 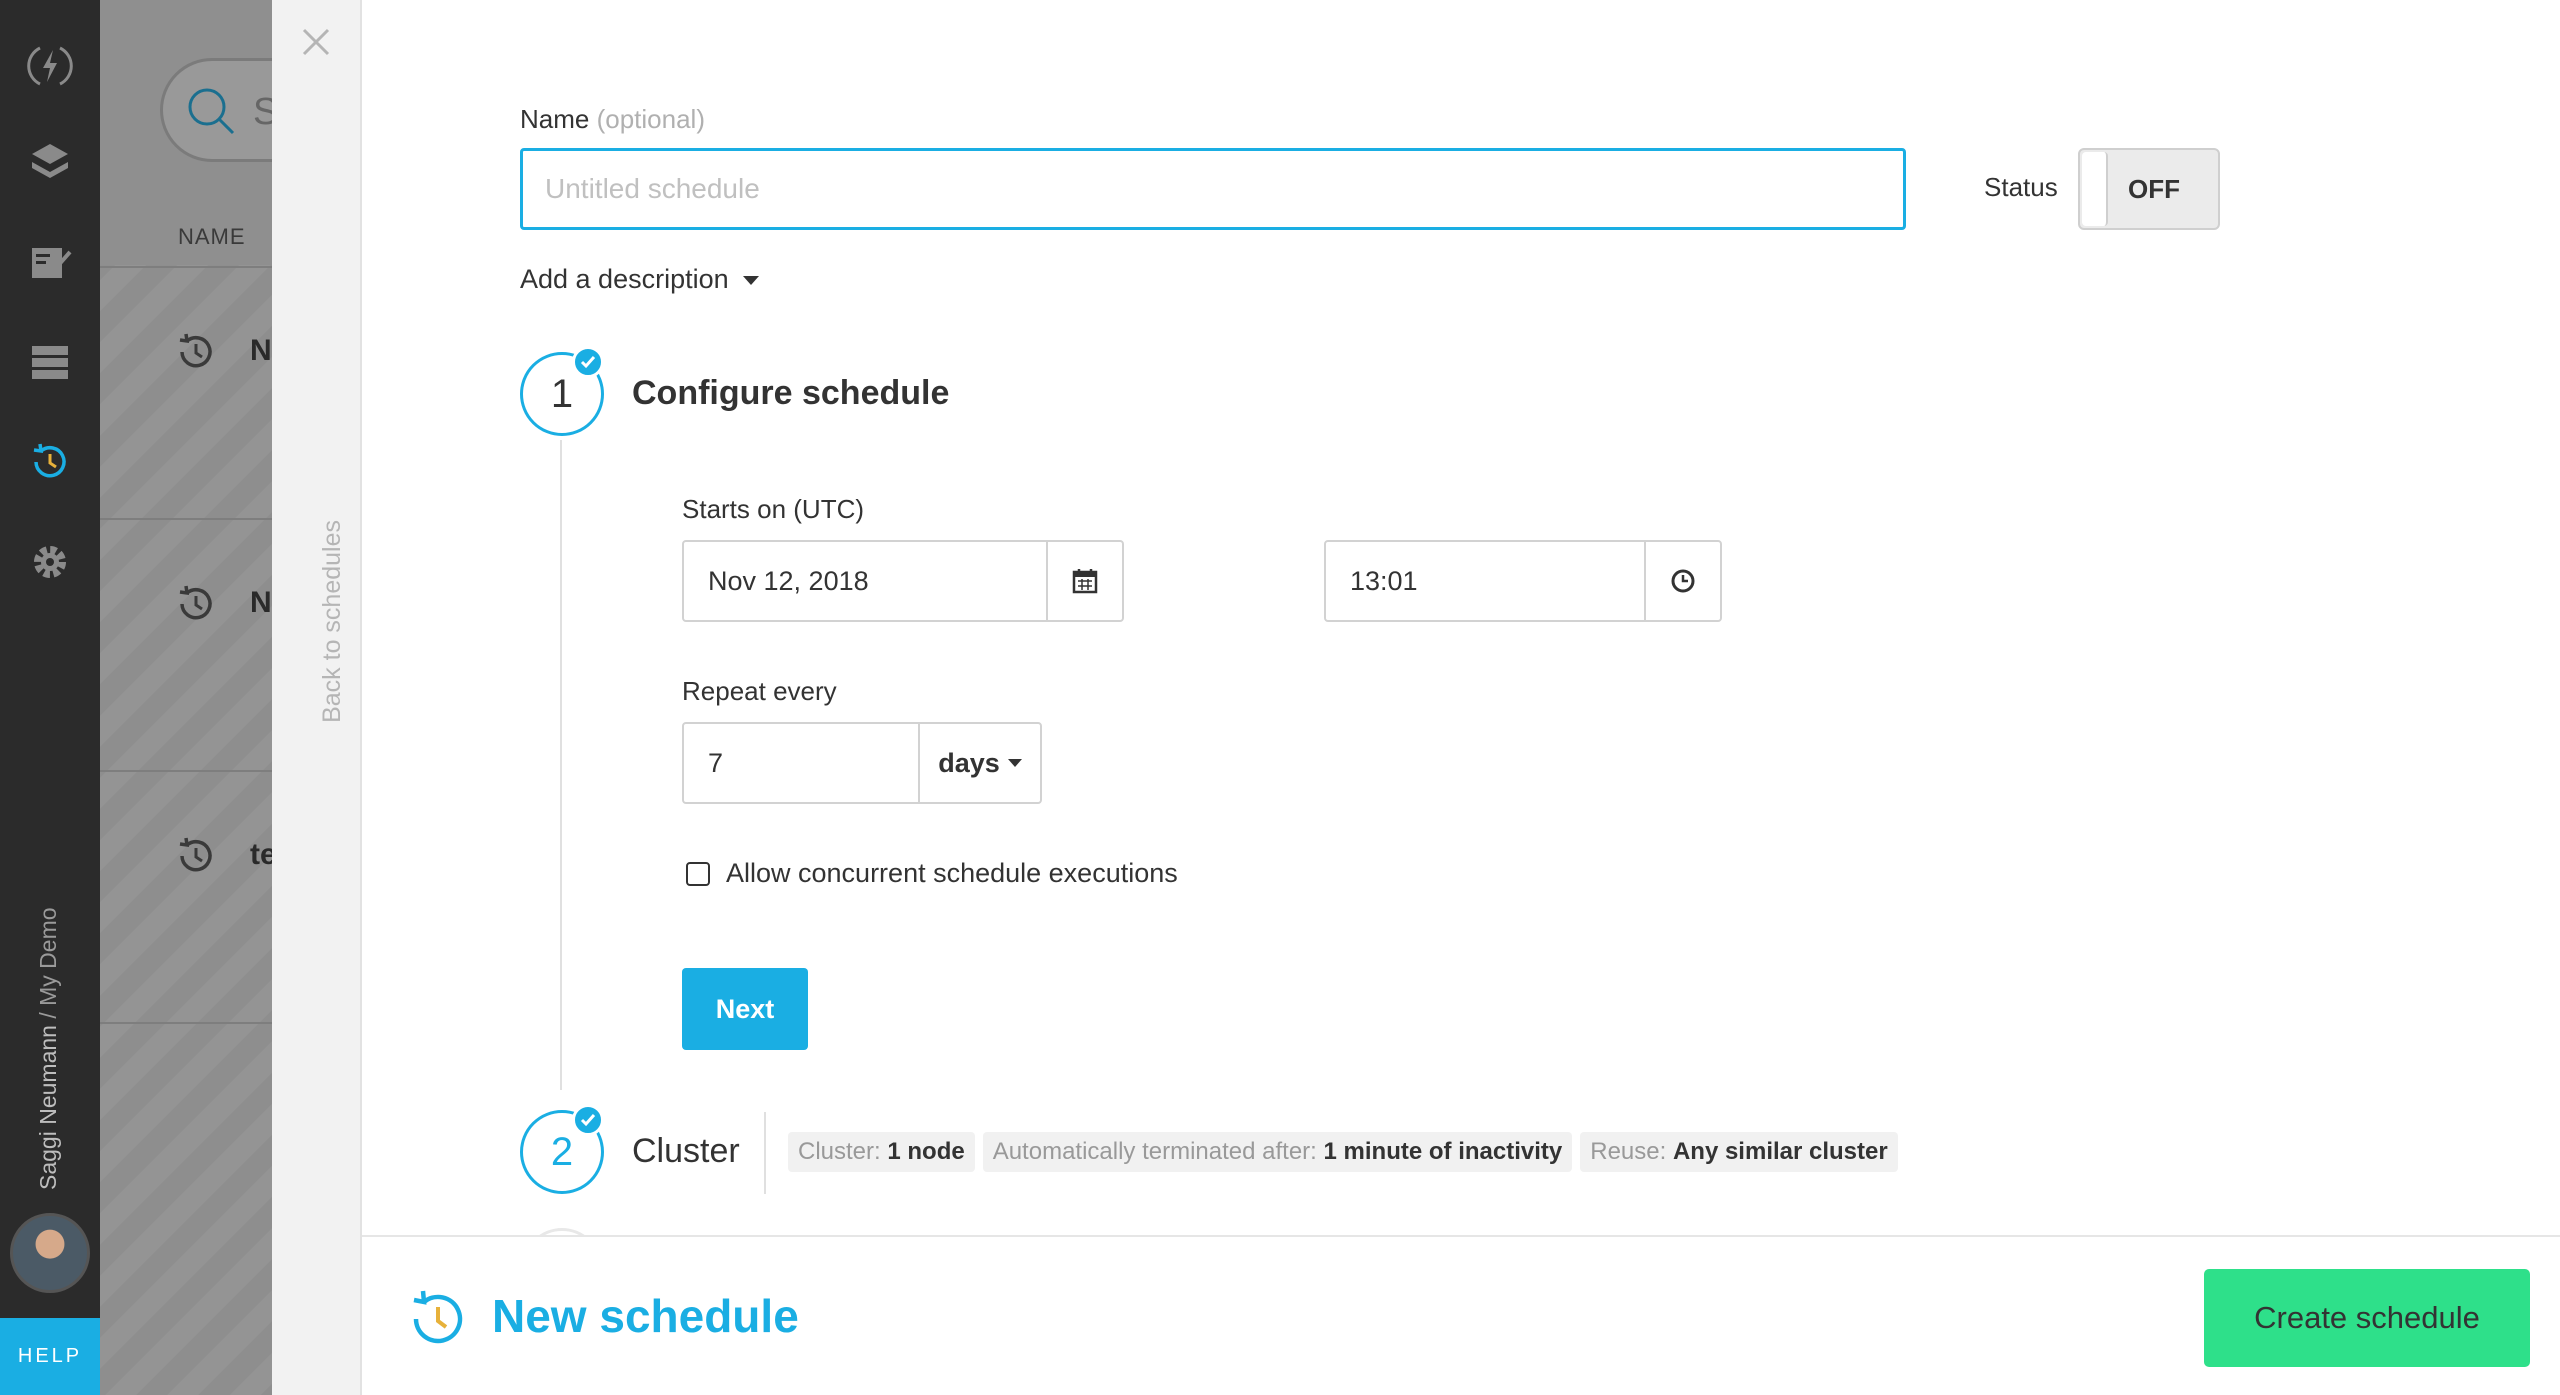 I want to click on help-button: HELP, so click(x=50, y=1356).